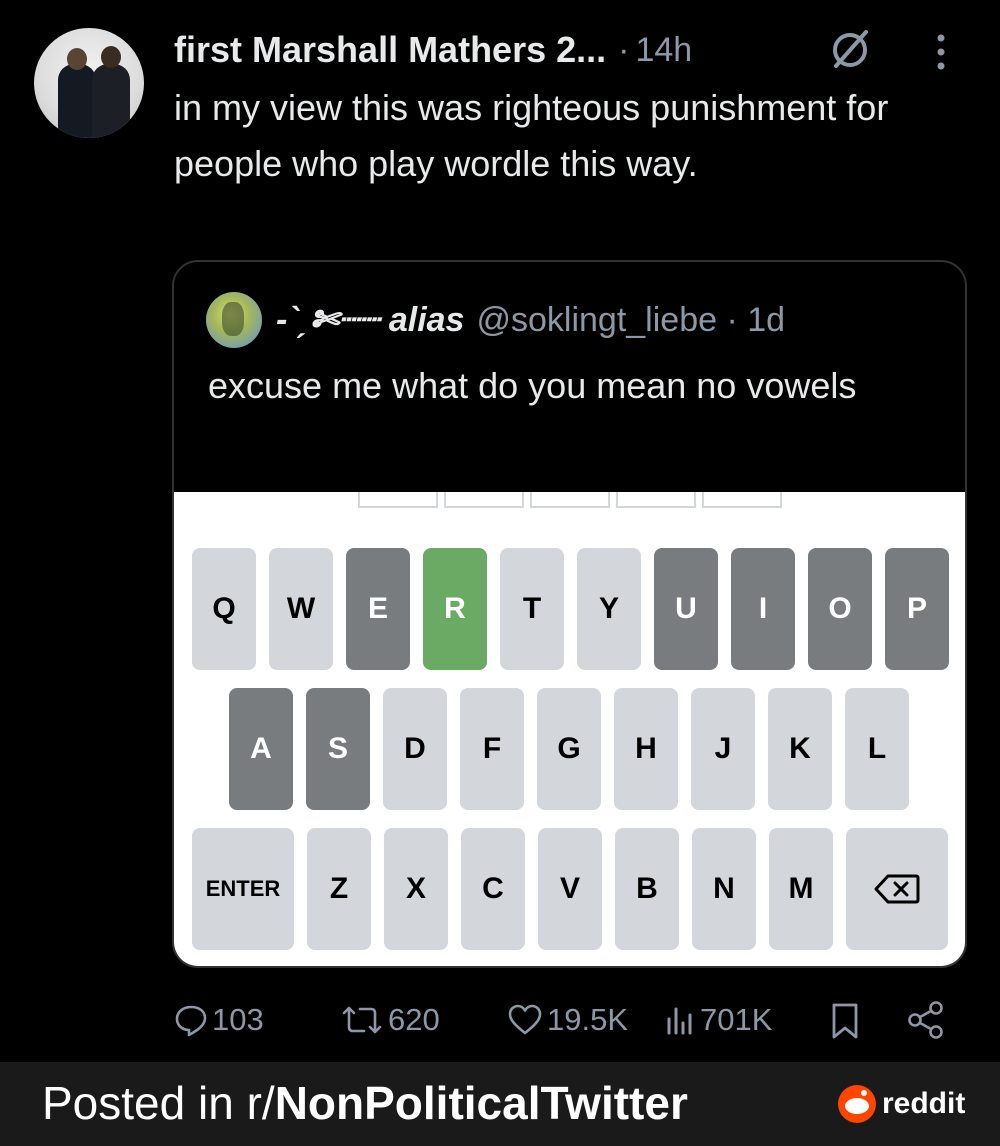  Describe the element at coordinates (800, 749) in the screenshot. I see `key-k: K` at that location.